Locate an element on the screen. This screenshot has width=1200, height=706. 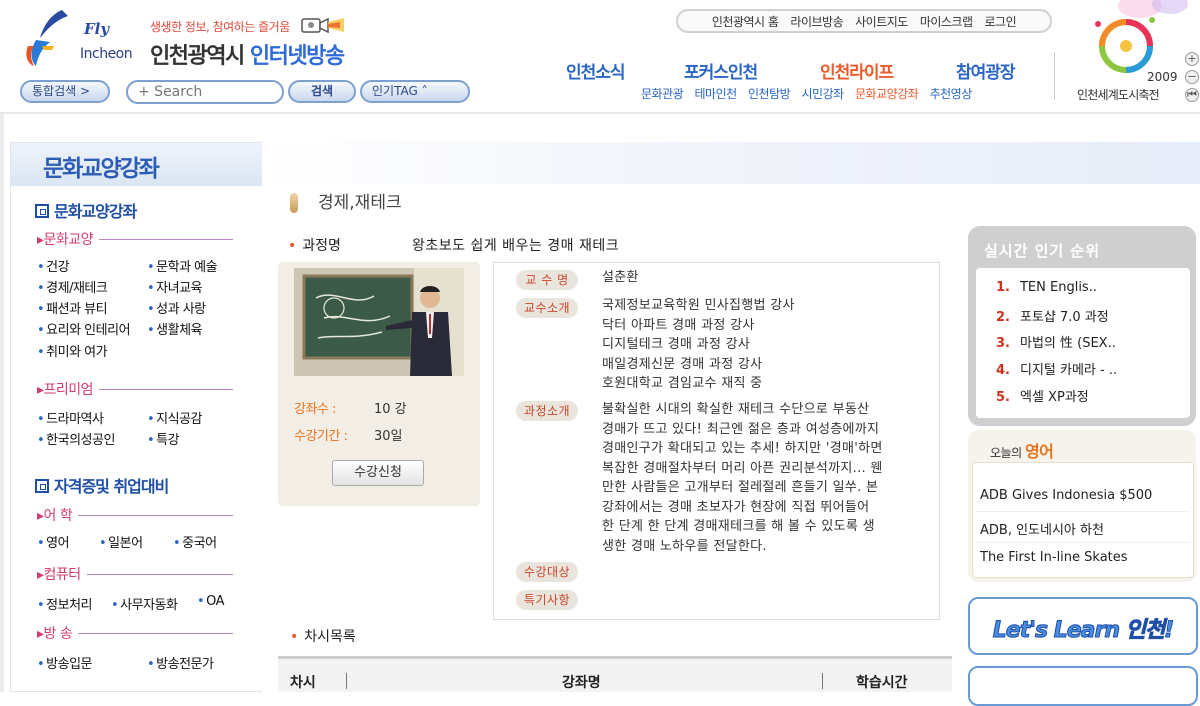
integrated-search-button: 통합검색 > is located at coordinates (65, 91).